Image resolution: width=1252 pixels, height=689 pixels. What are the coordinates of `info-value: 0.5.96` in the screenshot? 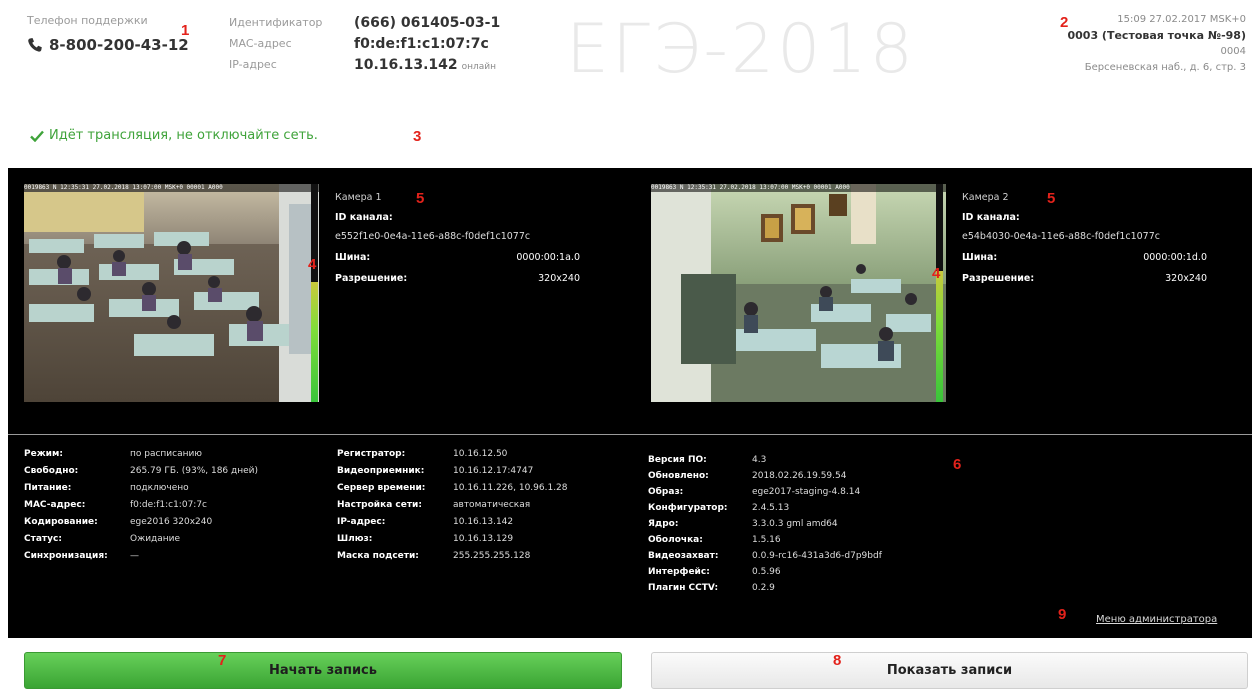 It's located at (766, 572).